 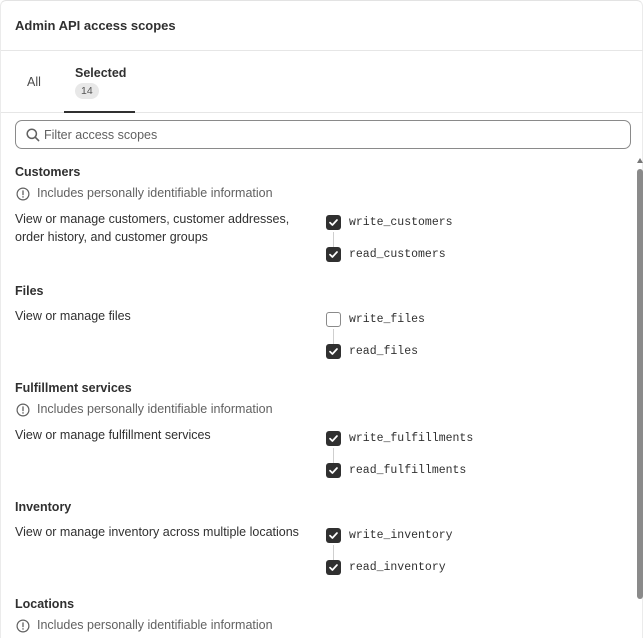 I want to click on checkbox-write-customers, so click(x=333, y=222).